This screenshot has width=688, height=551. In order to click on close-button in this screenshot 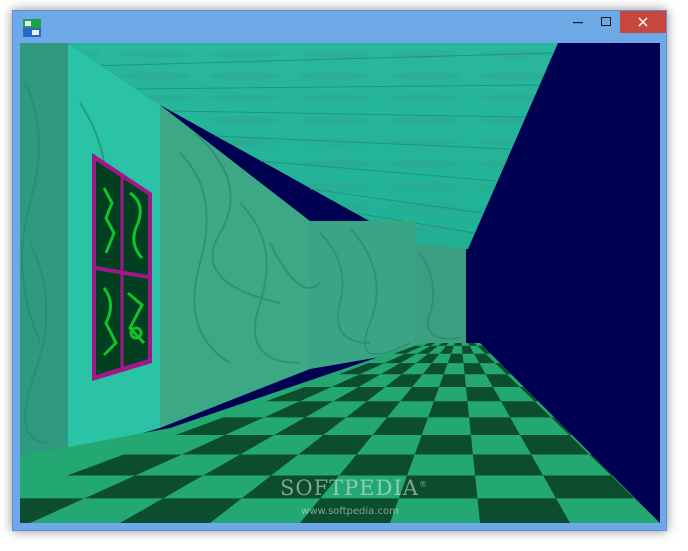, I will do `click(643, 22)`.